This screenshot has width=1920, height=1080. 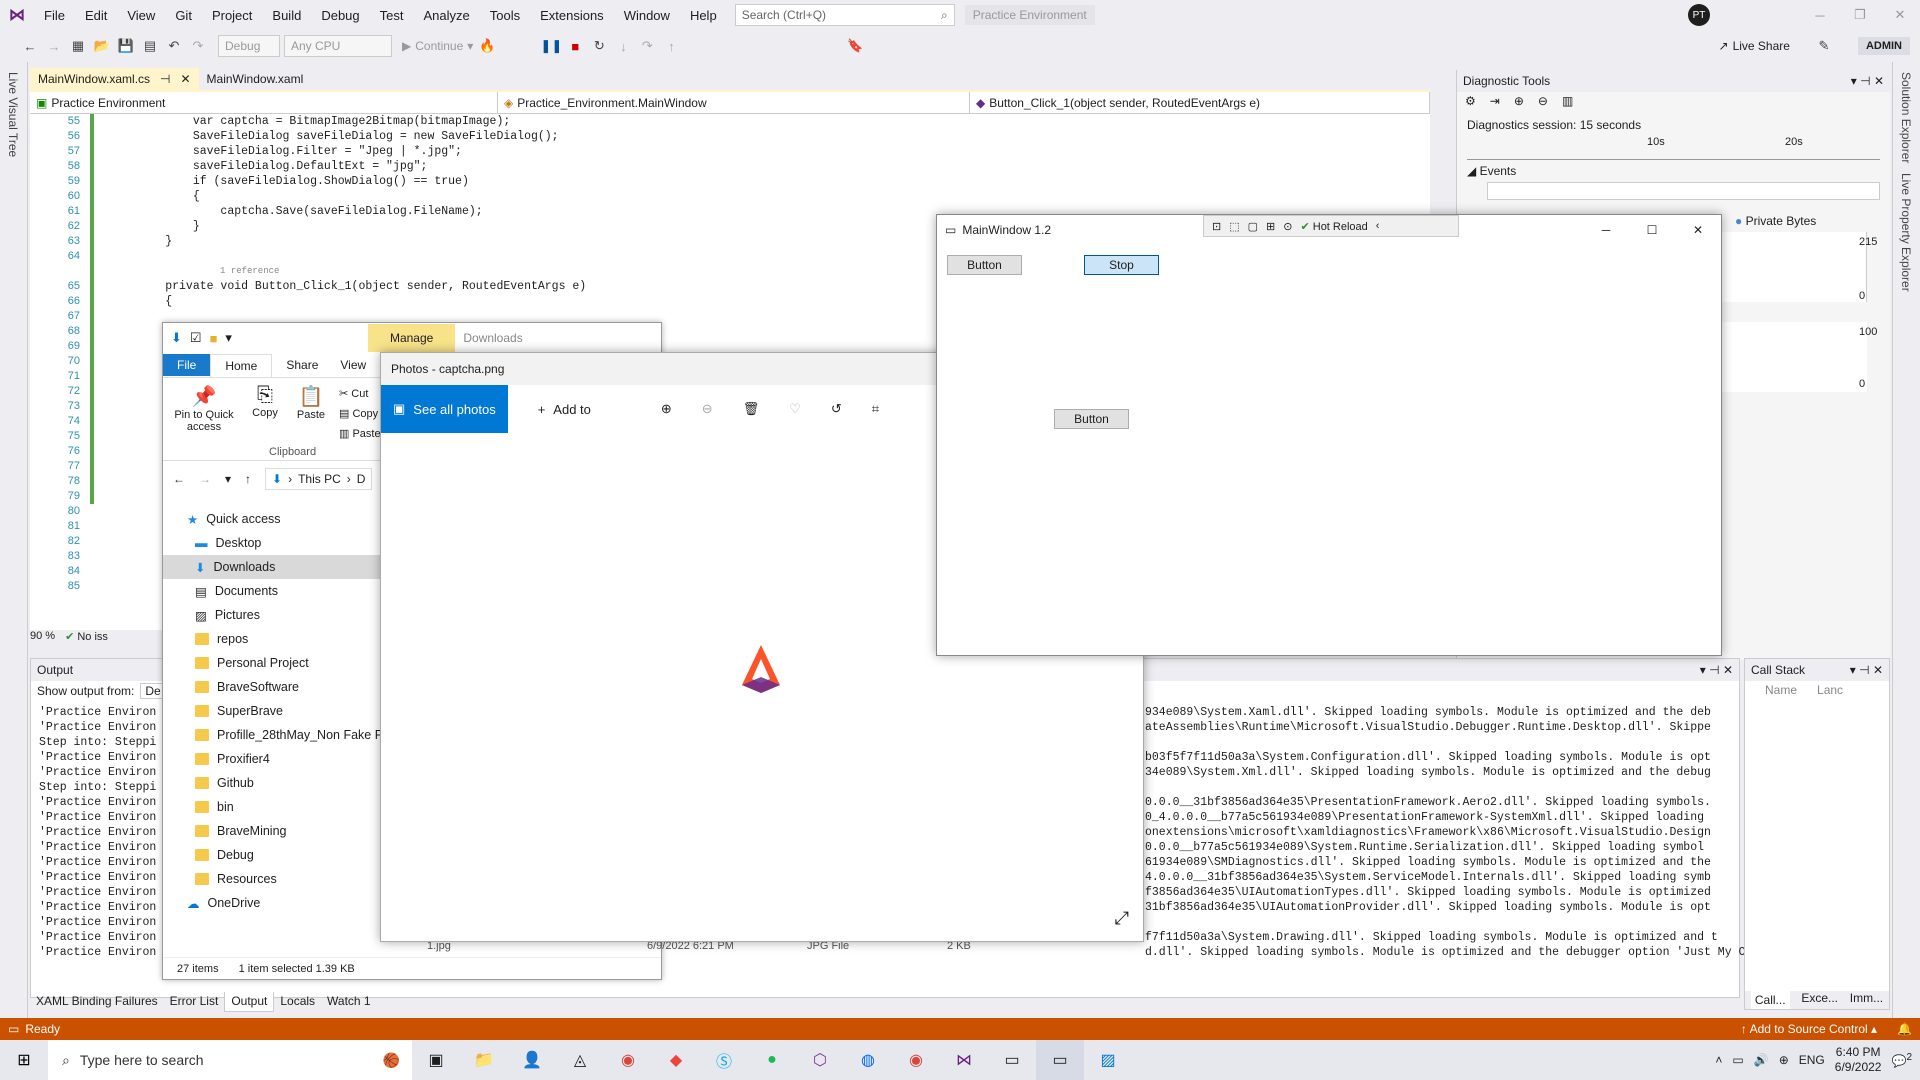 What do you see at coordinates (42, 637) in the screenshot?
I see `zoom-level: 90 %` at bounding box center [42, 637].